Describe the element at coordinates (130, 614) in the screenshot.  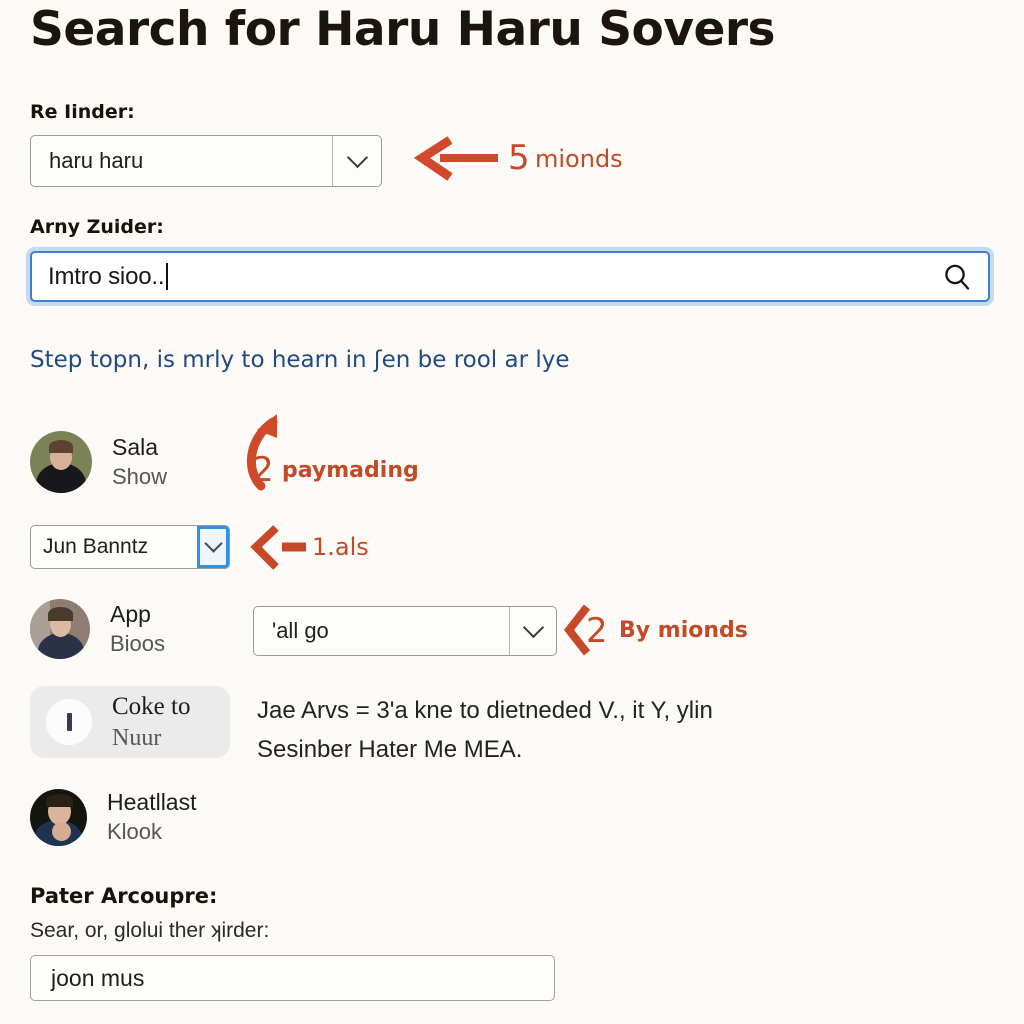
I see `list-item-name: App` at that location.